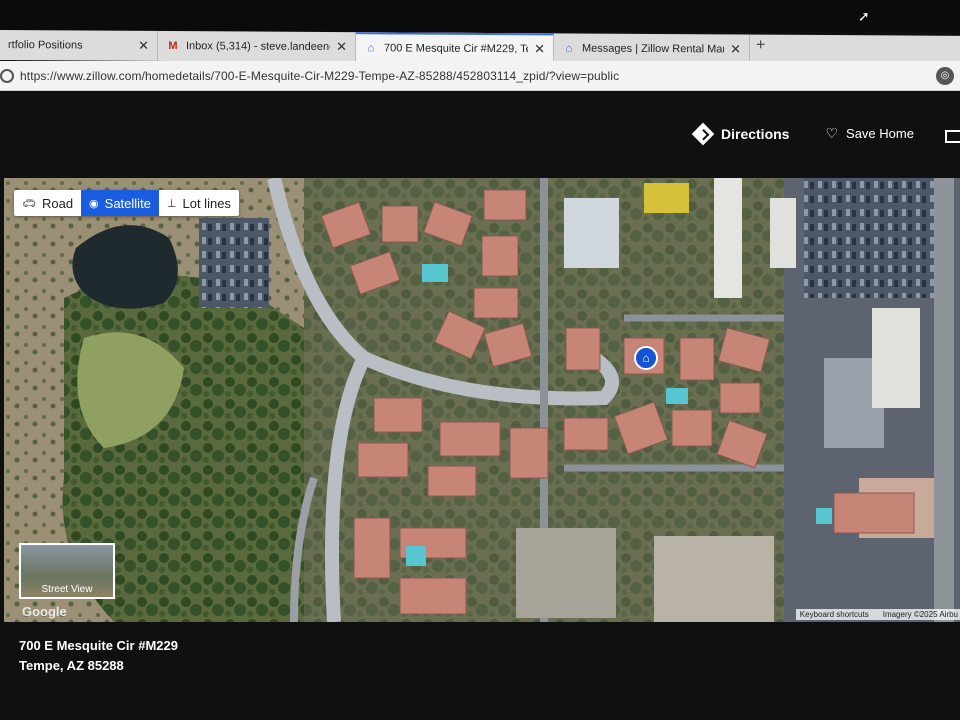  What do you see at coordinates (760, 46) in the screenshot?
I see `new-tab-button: +` at bounding box center [760, 46].